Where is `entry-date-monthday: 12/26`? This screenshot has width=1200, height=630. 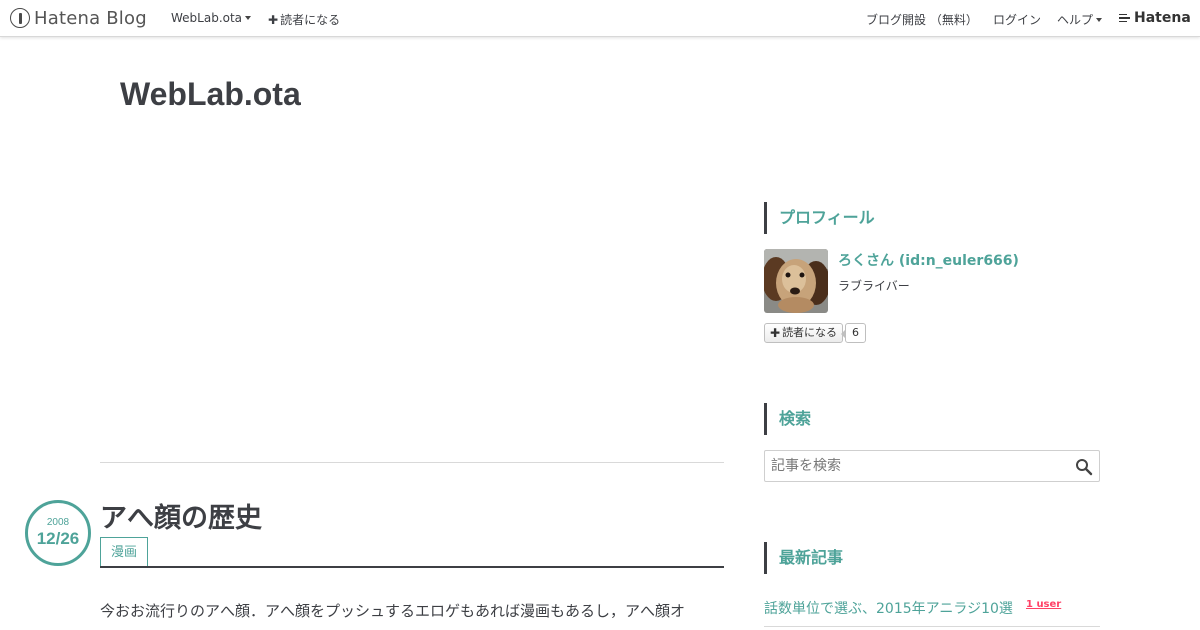
entry-date-monthday: 12/26 is located at coordinates (58, 538).